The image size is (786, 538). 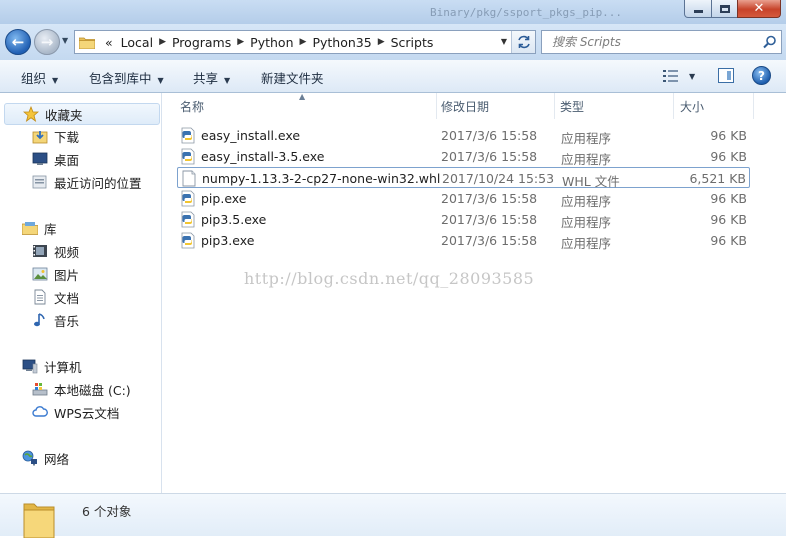 What do you see at coordinates (698, 11) in the screenshot?
I see `minimize-icon` at bounding box center [698, 11].